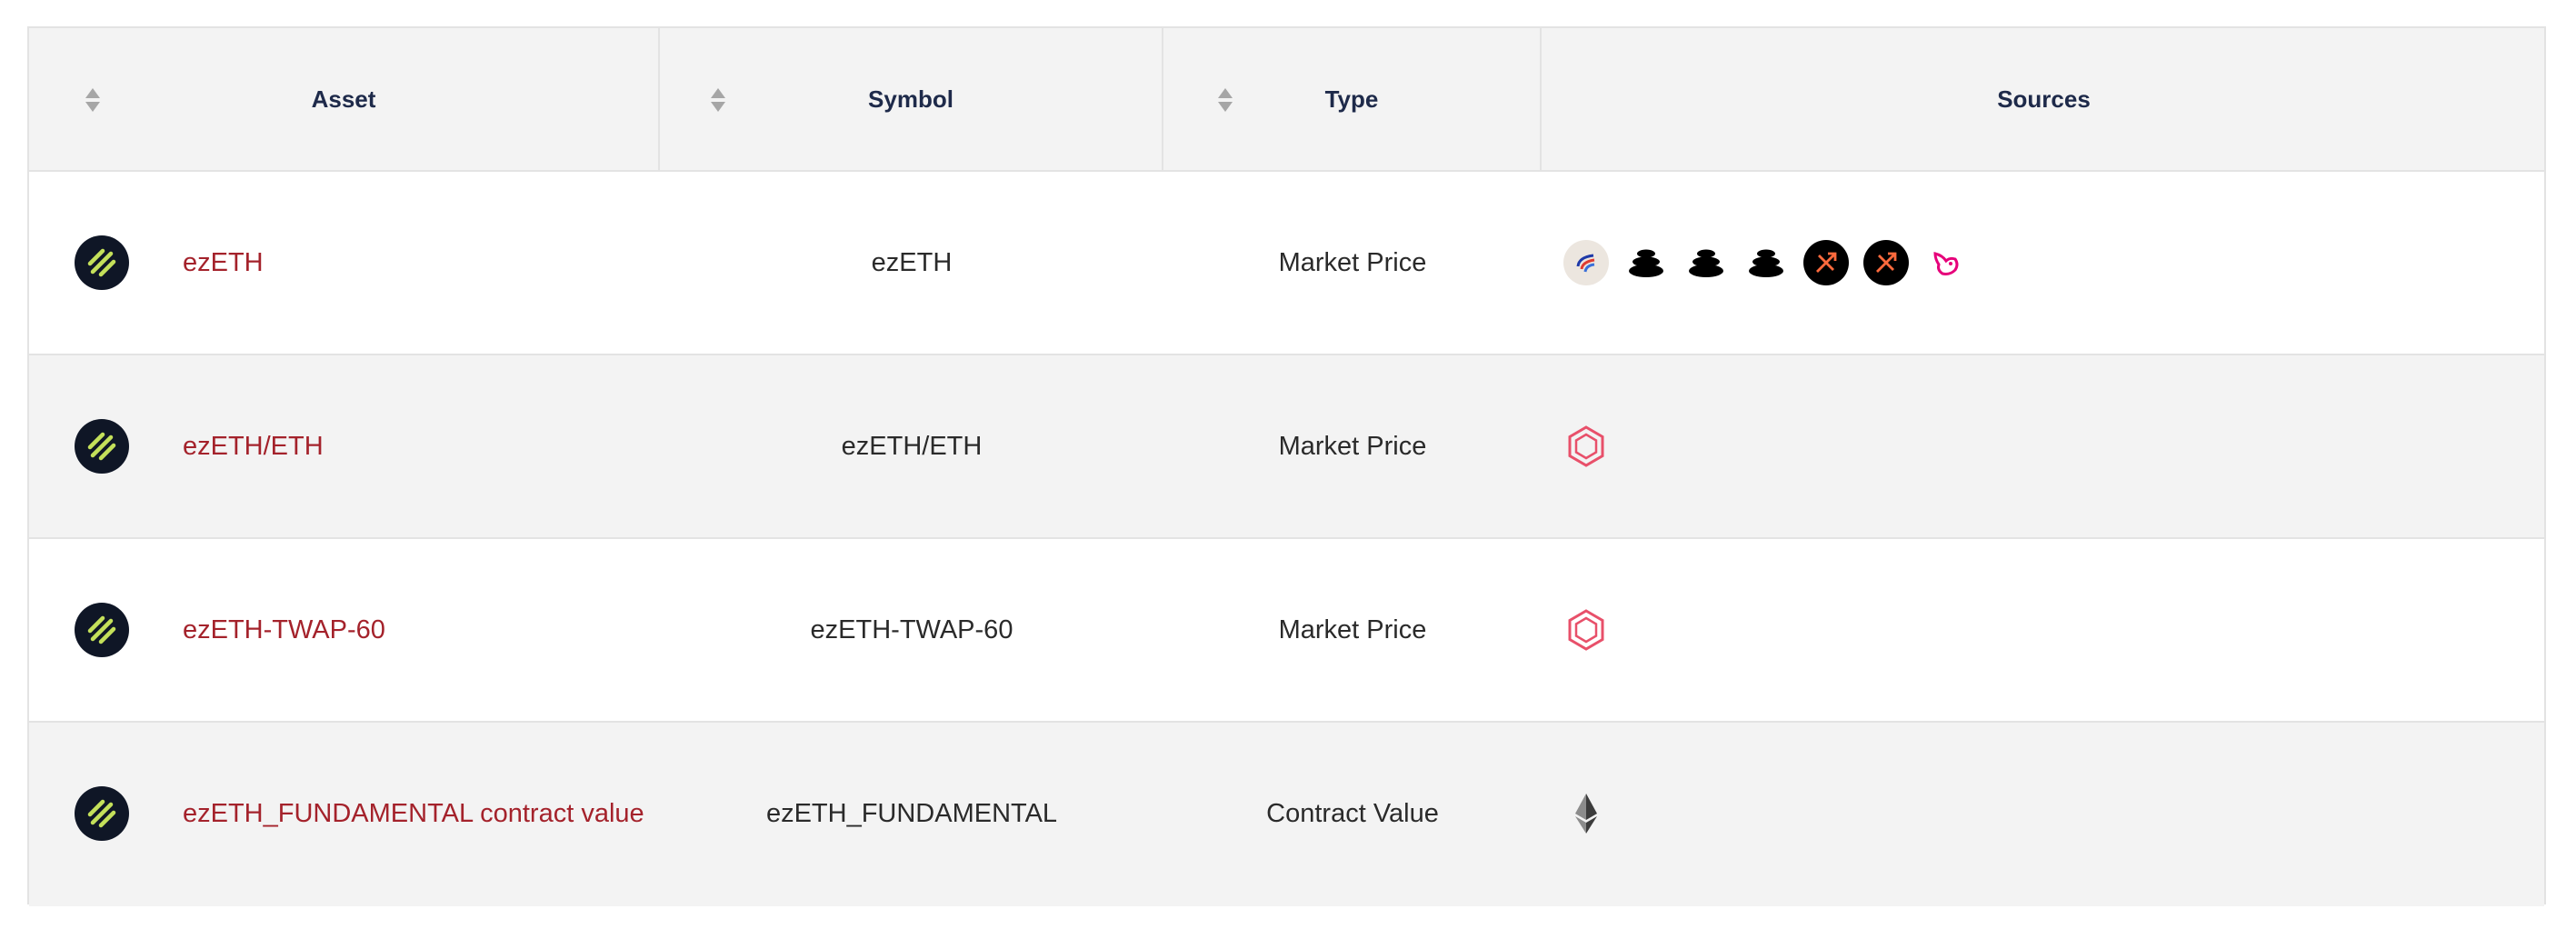 The width and height of the screenshot is (2576, 929). I want to click on header-symbol-label: Symbol, so click(911, 99).